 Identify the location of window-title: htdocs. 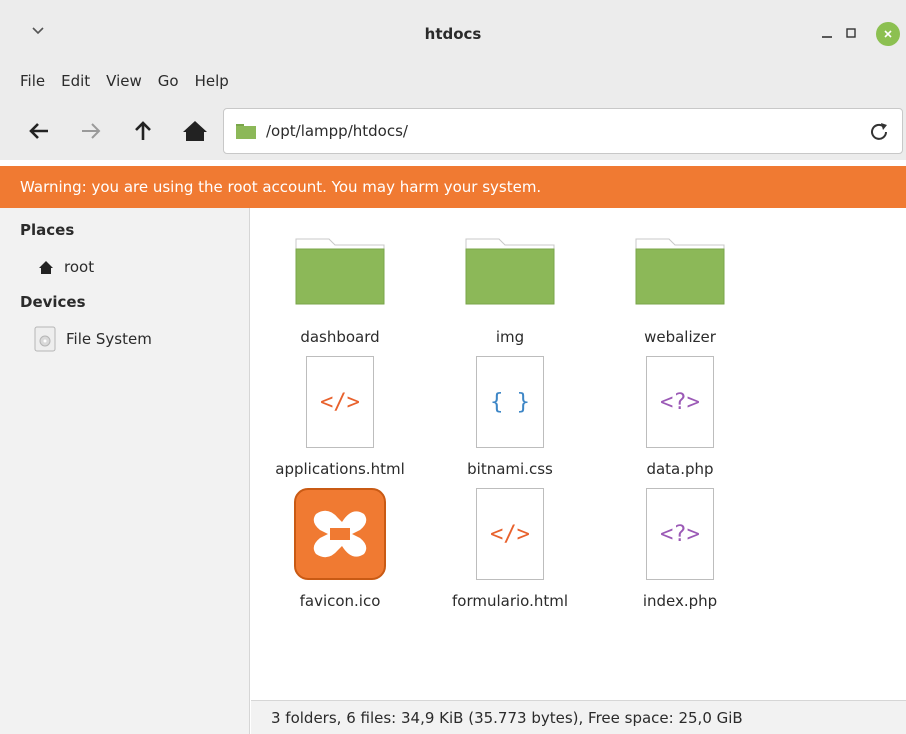
(453, 34).